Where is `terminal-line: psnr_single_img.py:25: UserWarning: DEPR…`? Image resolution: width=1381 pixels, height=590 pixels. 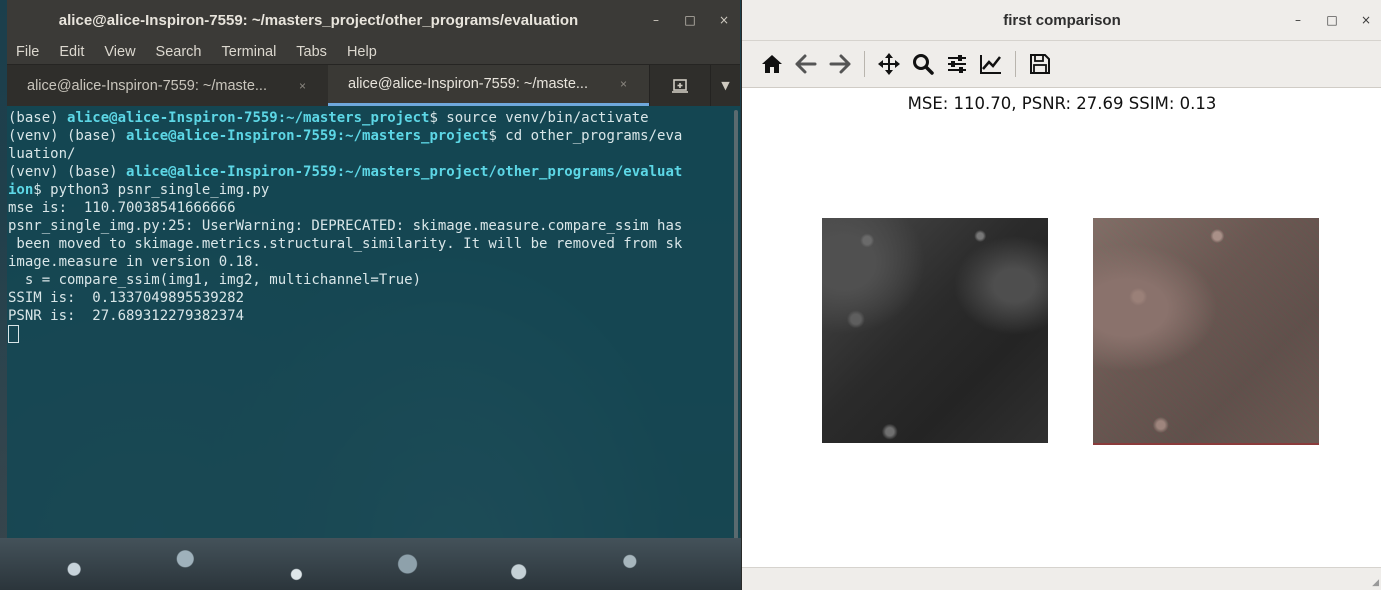
terminal-line: psnr_single_img.py:25: UserWarning: DEPR… is located at coordinates (345, 226).